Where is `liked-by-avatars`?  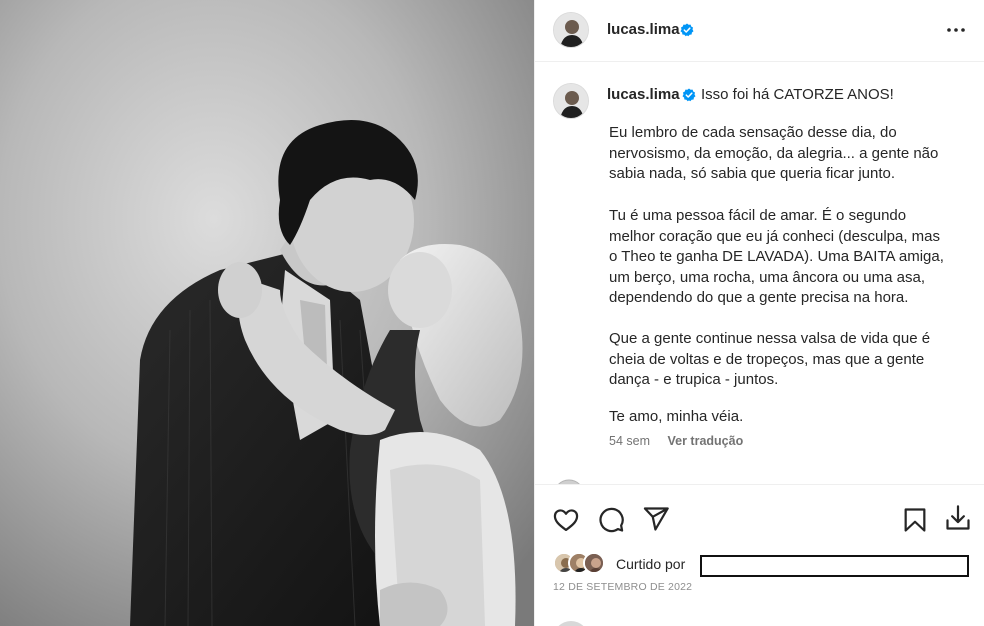 liked-by-avatars is located at coordinates (583, 564).